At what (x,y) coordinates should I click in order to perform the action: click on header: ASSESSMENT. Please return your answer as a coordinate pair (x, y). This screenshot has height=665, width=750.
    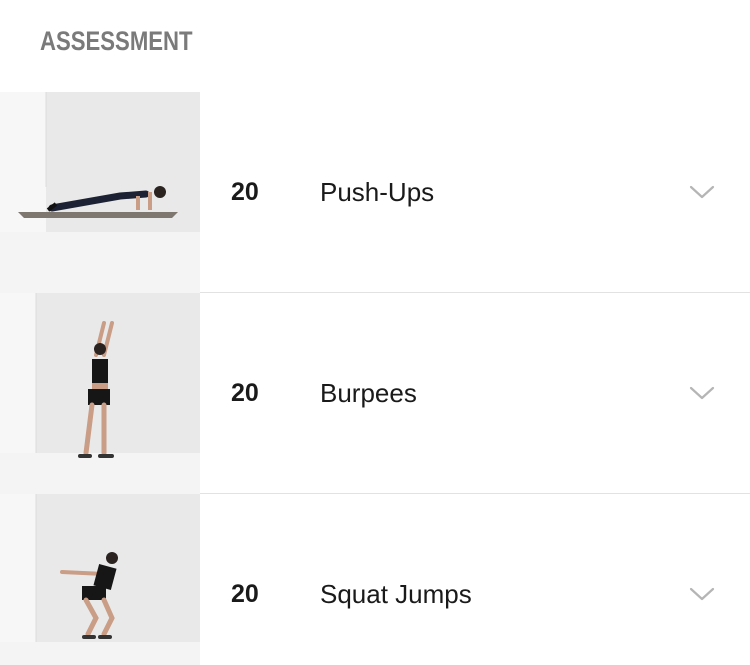
    Looking at the image, I should click on (375, 46).